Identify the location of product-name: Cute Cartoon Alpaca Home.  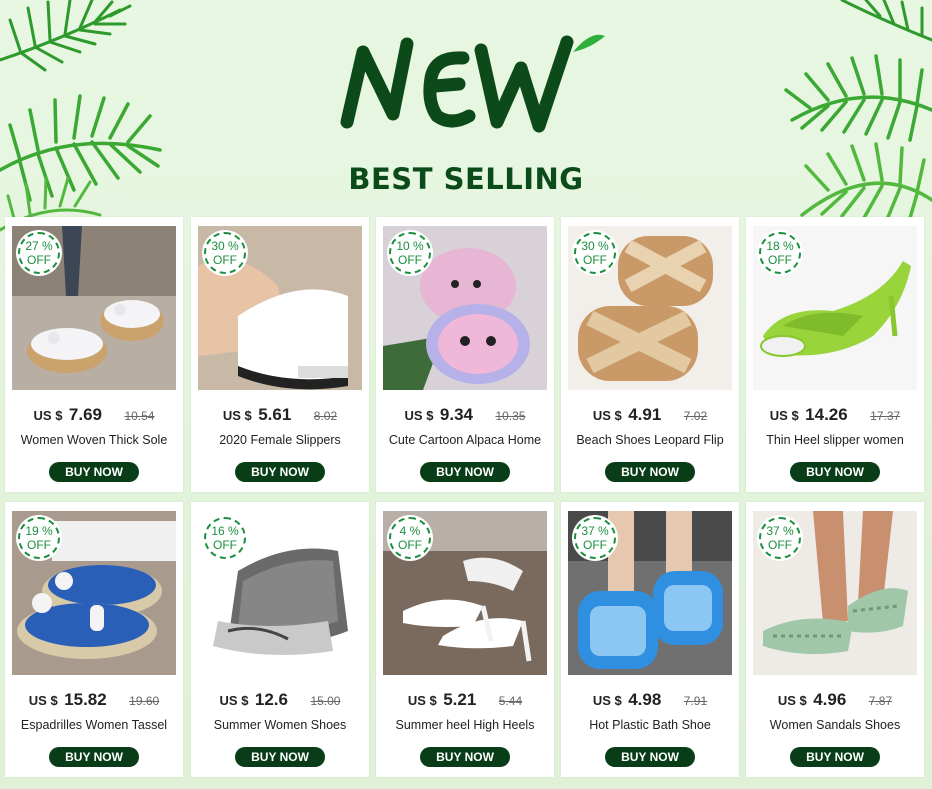
(465, 440).